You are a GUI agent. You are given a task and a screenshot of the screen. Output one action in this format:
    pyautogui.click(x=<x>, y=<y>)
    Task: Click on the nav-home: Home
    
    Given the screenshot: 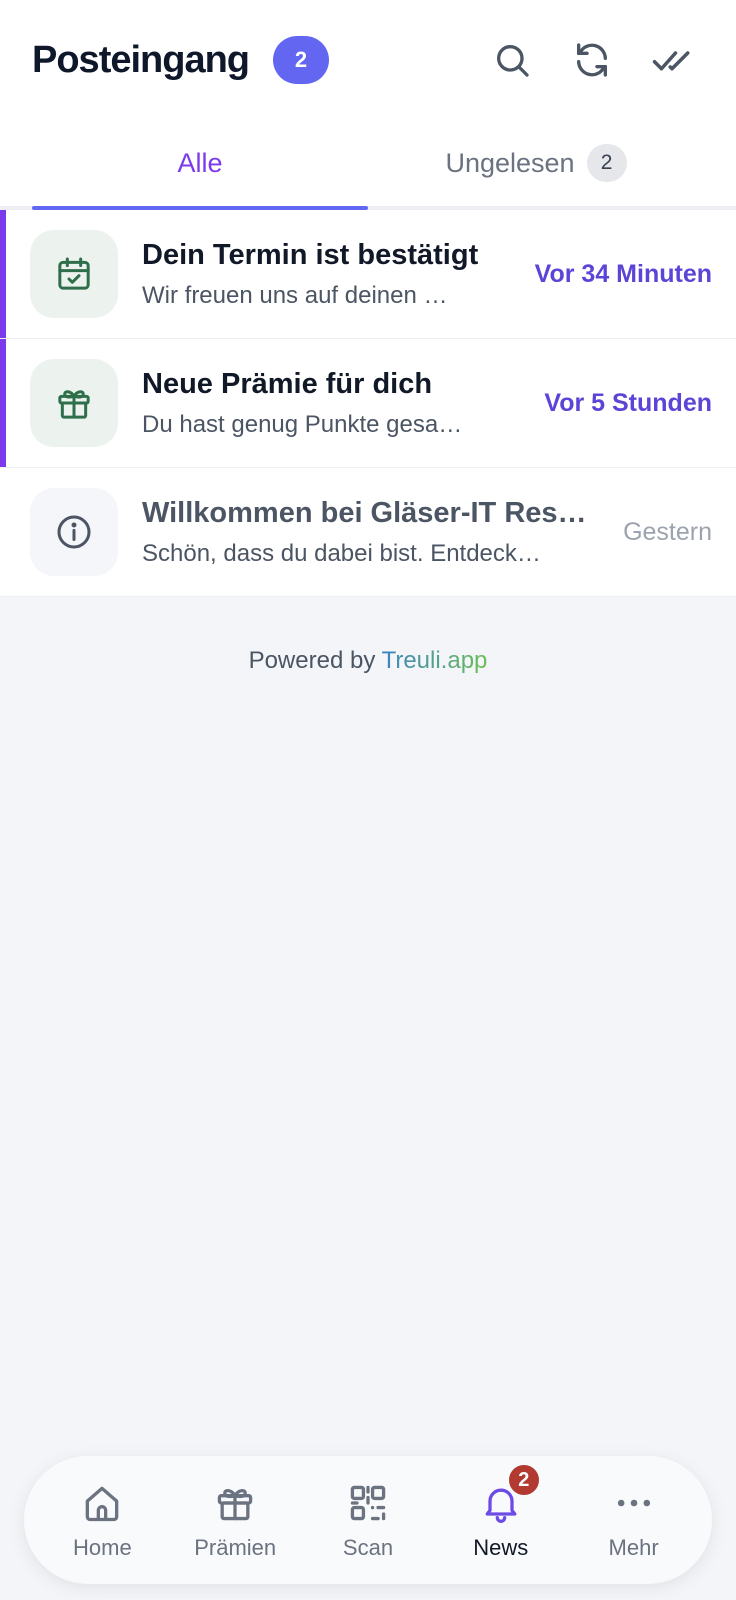 What is the action you would take?
    pyautogui.click(x=102, y=1520)
    